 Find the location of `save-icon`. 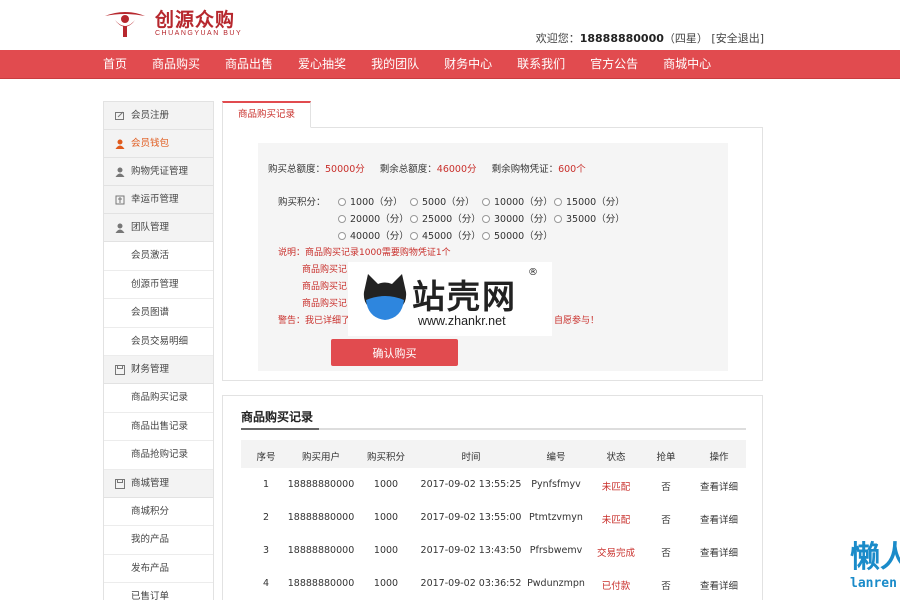

save-icon is located at coordinates (120, 370).